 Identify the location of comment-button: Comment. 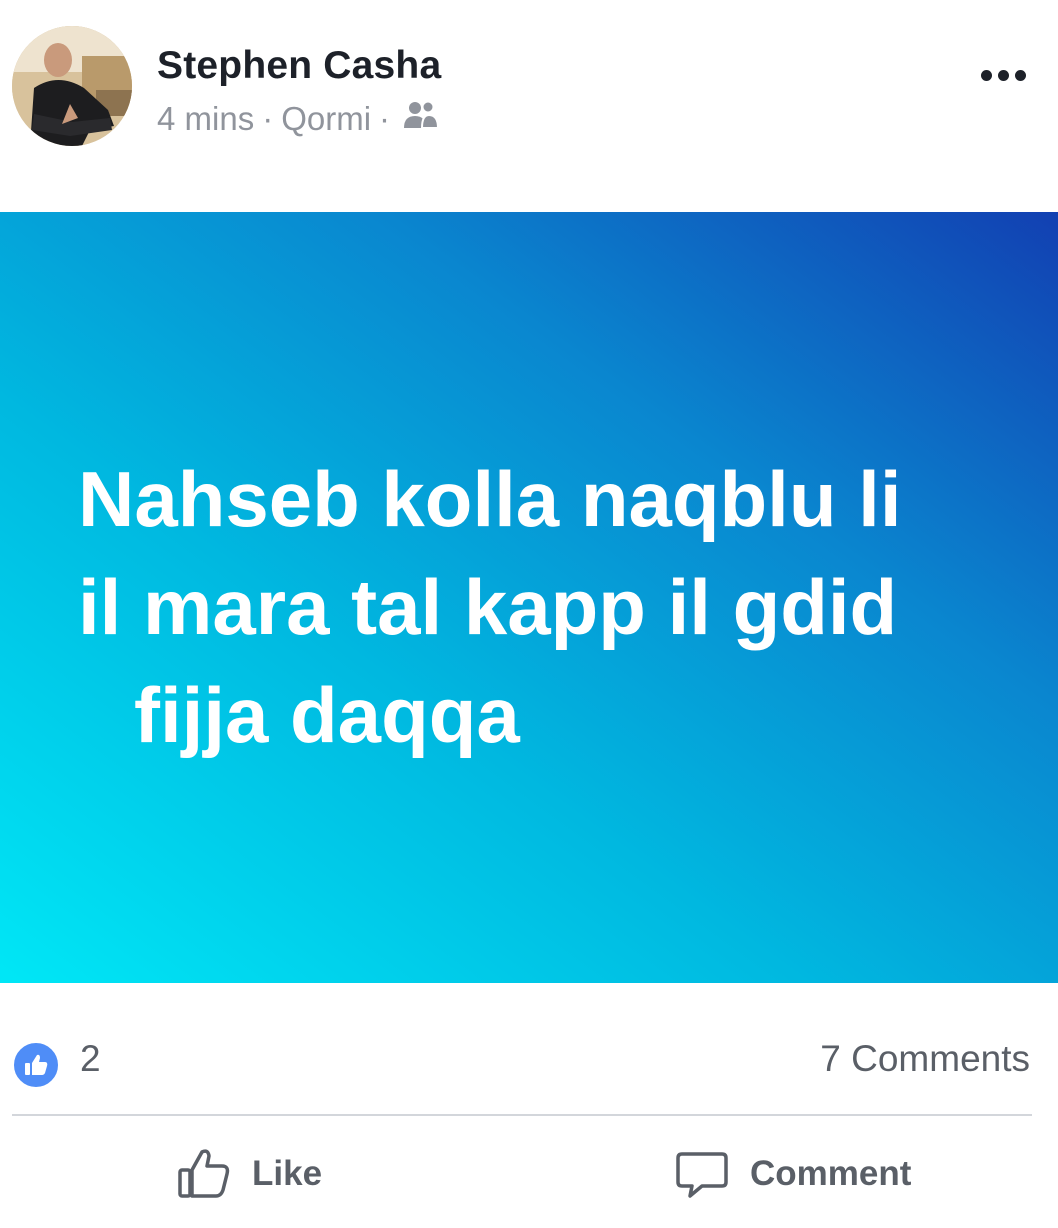
(792, 1174).